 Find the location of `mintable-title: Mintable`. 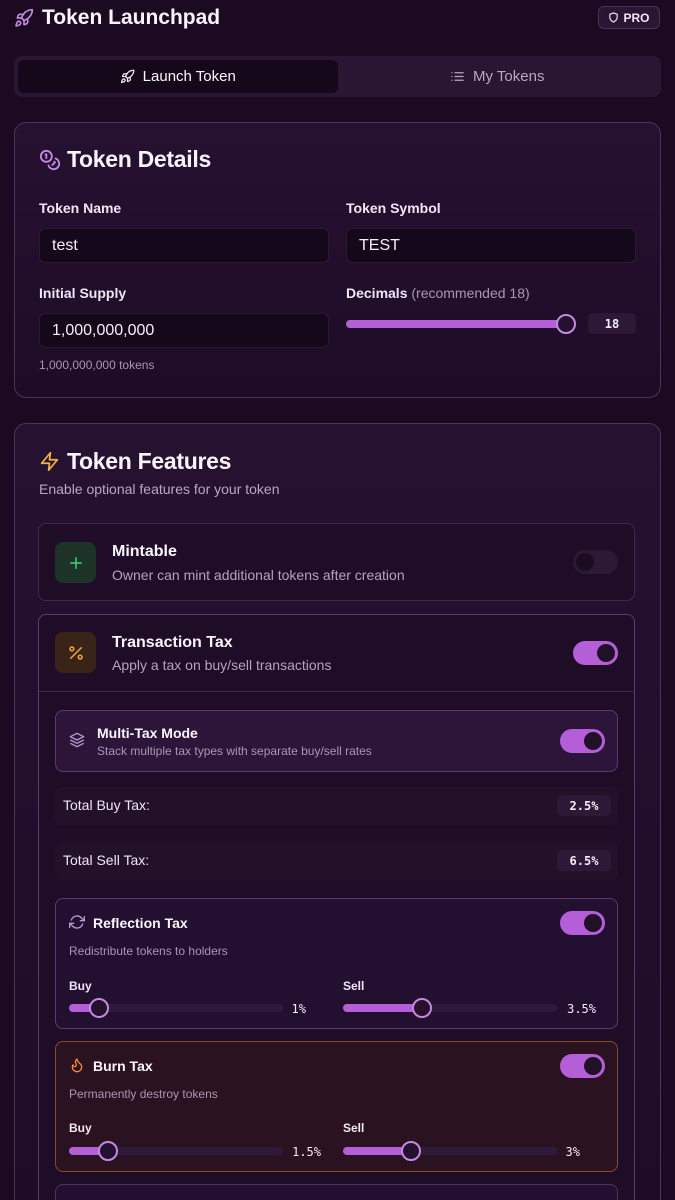

mintable-title: Mintable is located at coordinates (144, 551).